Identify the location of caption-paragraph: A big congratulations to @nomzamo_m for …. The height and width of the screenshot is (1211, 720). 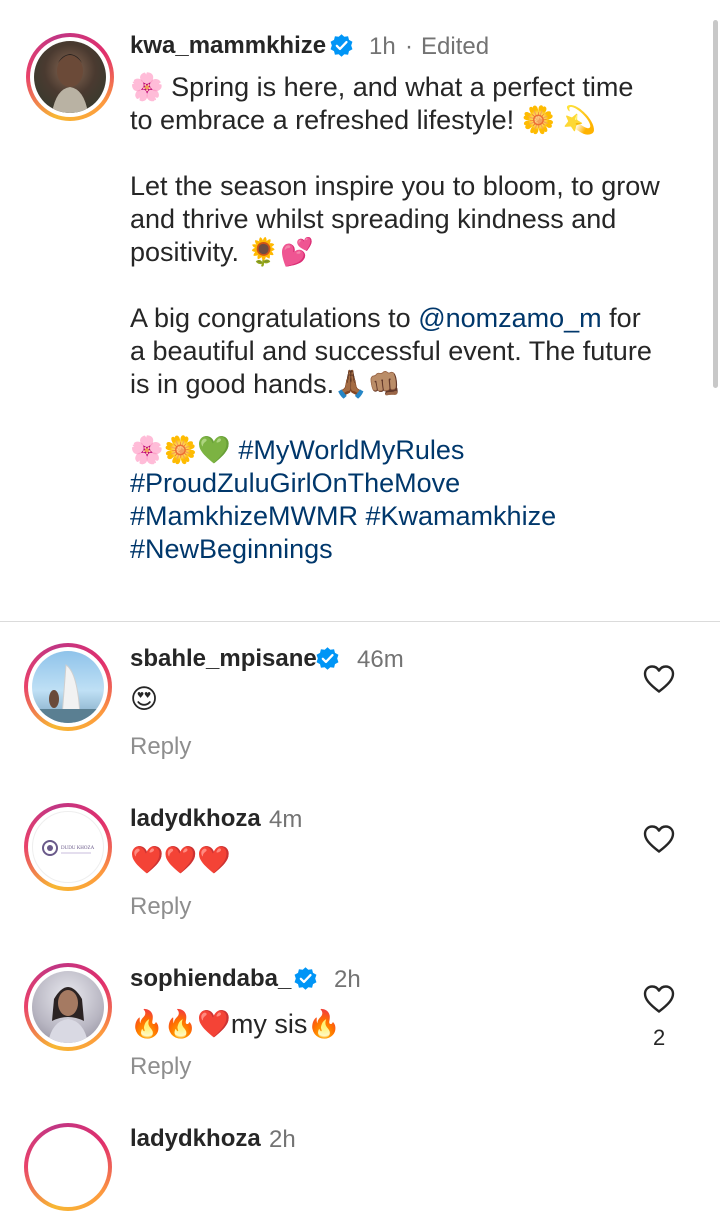
(395, 351).